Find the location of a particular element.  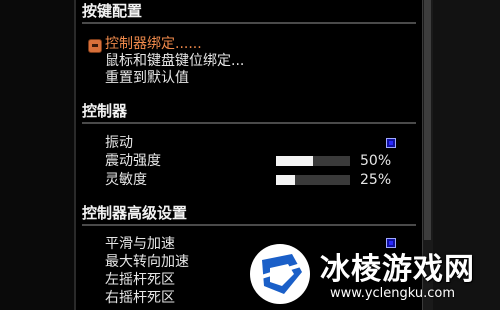

vibration-strength-fill is located at coordinates (294, 161).